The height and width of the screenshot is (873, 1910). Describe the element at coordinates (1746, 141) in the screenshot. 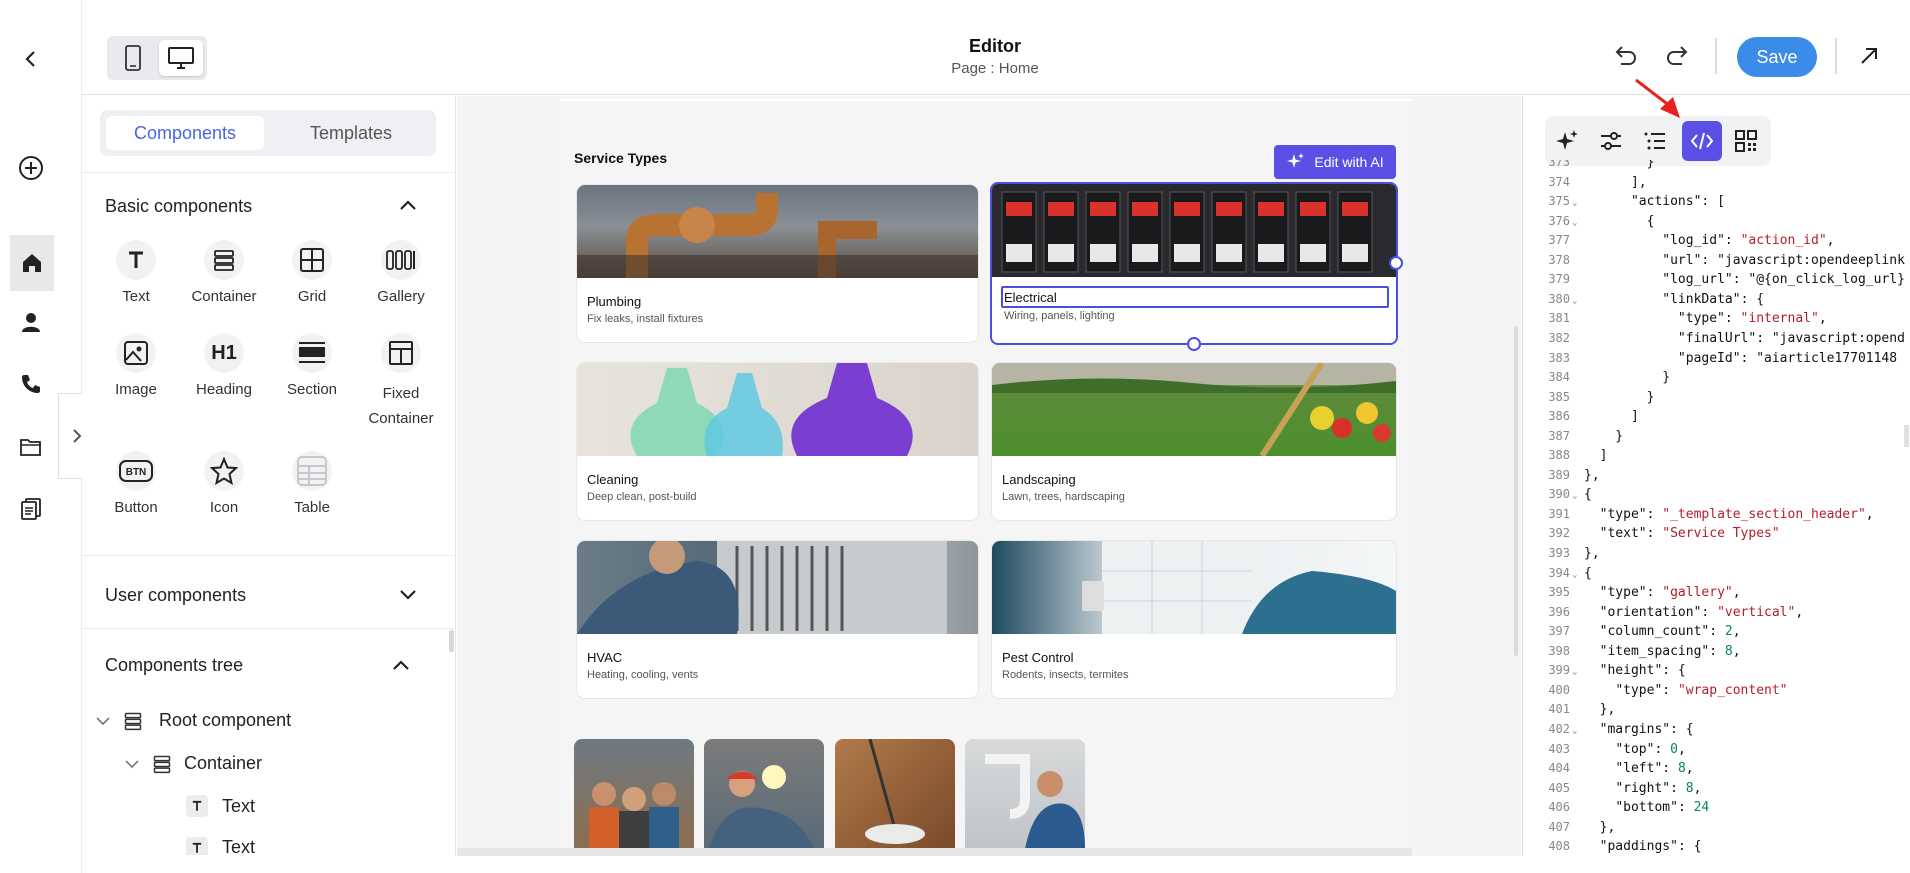

I see `qr-icon` at that location.